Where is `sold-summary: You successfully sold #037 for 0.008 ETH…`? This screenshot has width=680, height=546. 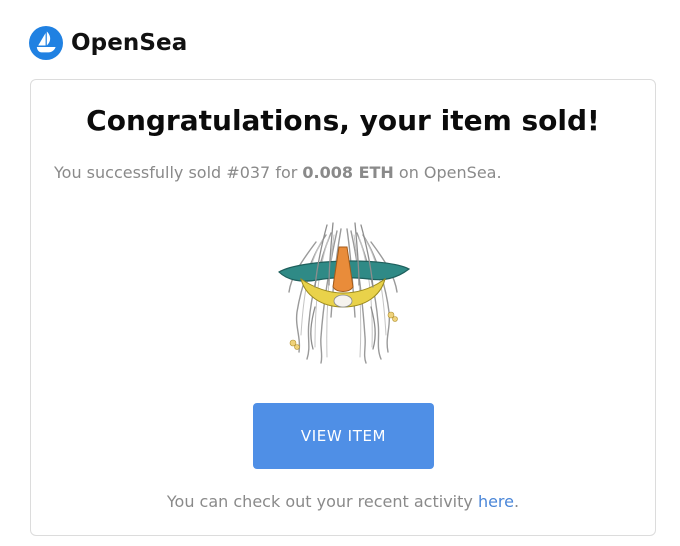 sold-summary: You successfully sold #037 for 0.008 ETH… is located at coordinates (278, 172).